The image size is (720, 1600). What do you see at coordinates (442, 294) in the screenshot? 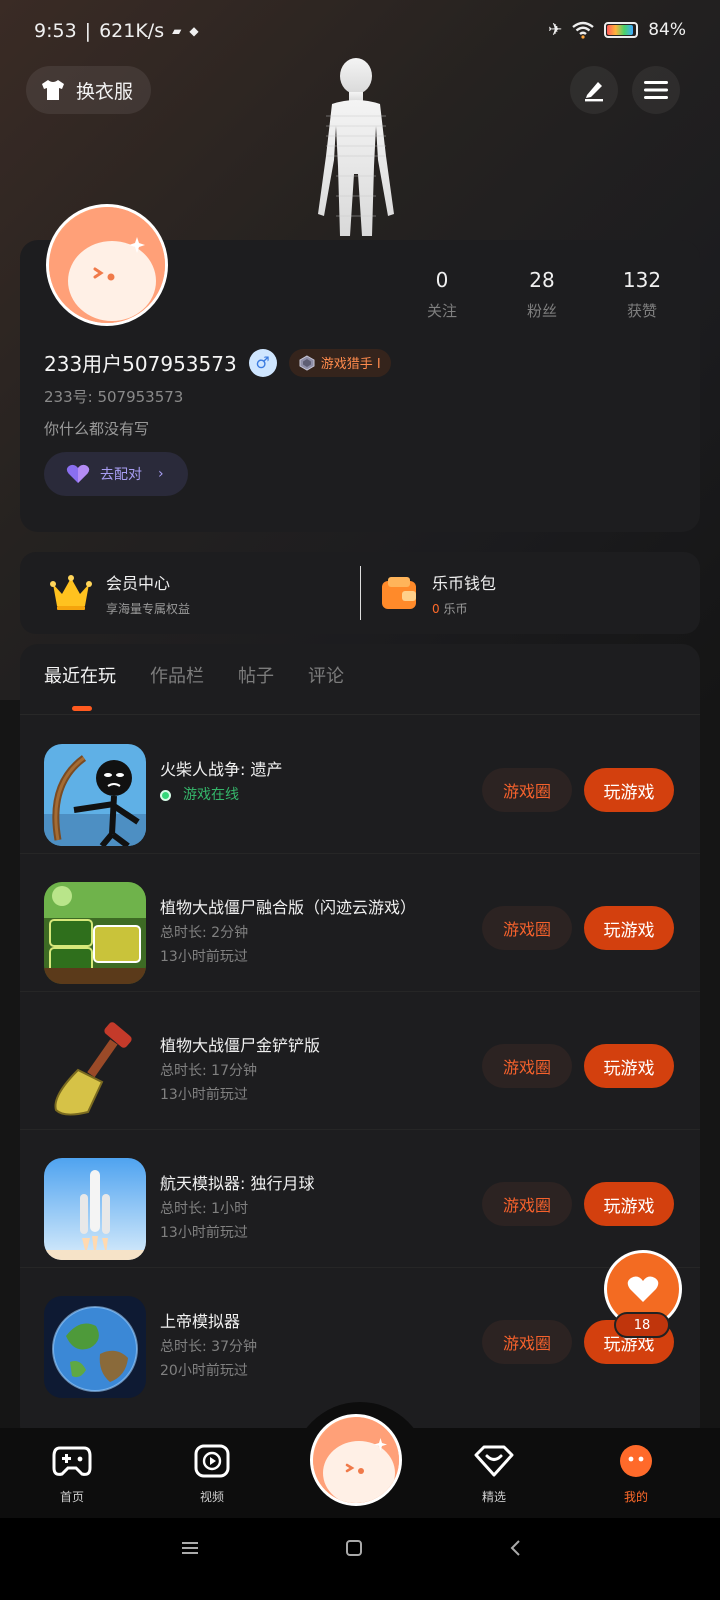
I see `stat-following: 0 关注` at bounding box center [442, 294].